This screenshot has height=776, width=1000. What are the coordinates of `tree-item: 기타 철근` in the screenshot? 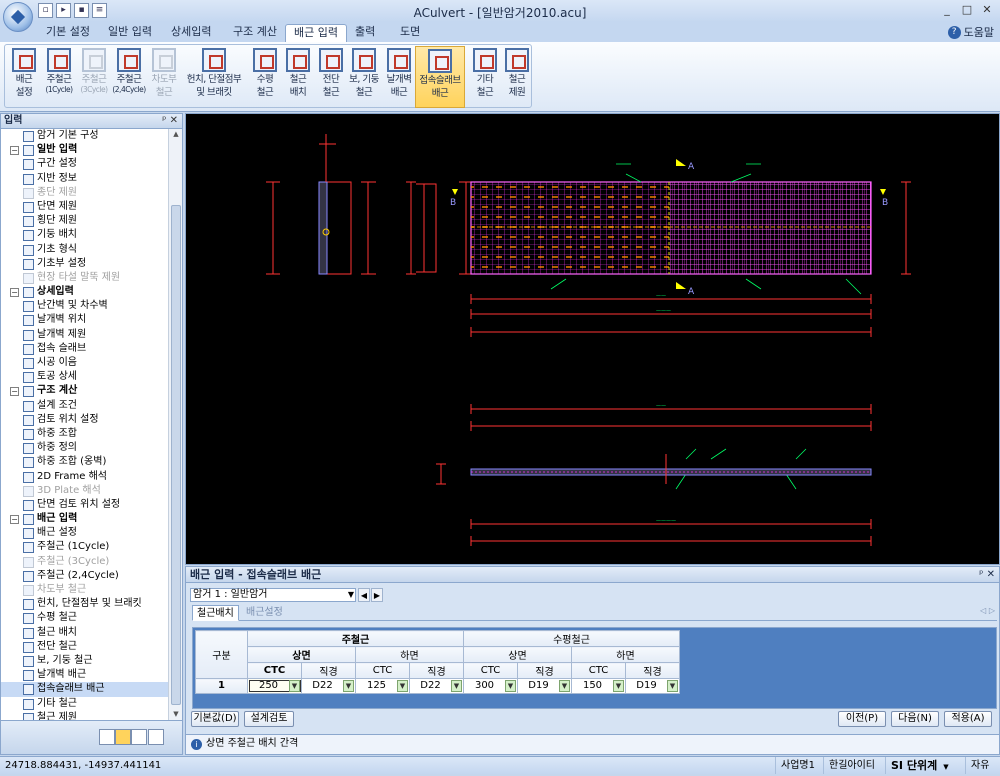 It's located at (85, 704).